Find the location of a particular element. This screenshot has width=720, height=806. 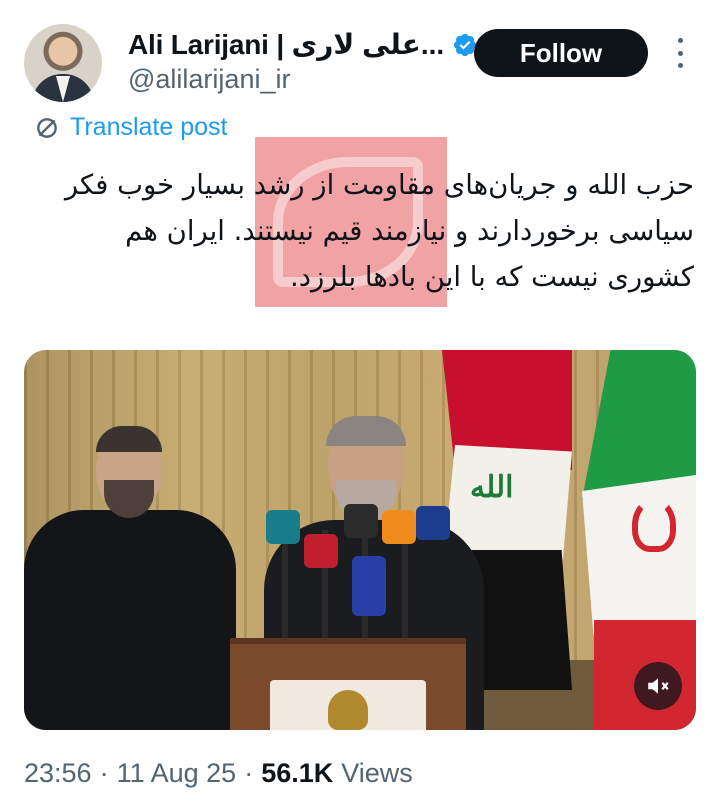

microphones-image is located at coordinates (352, 575).